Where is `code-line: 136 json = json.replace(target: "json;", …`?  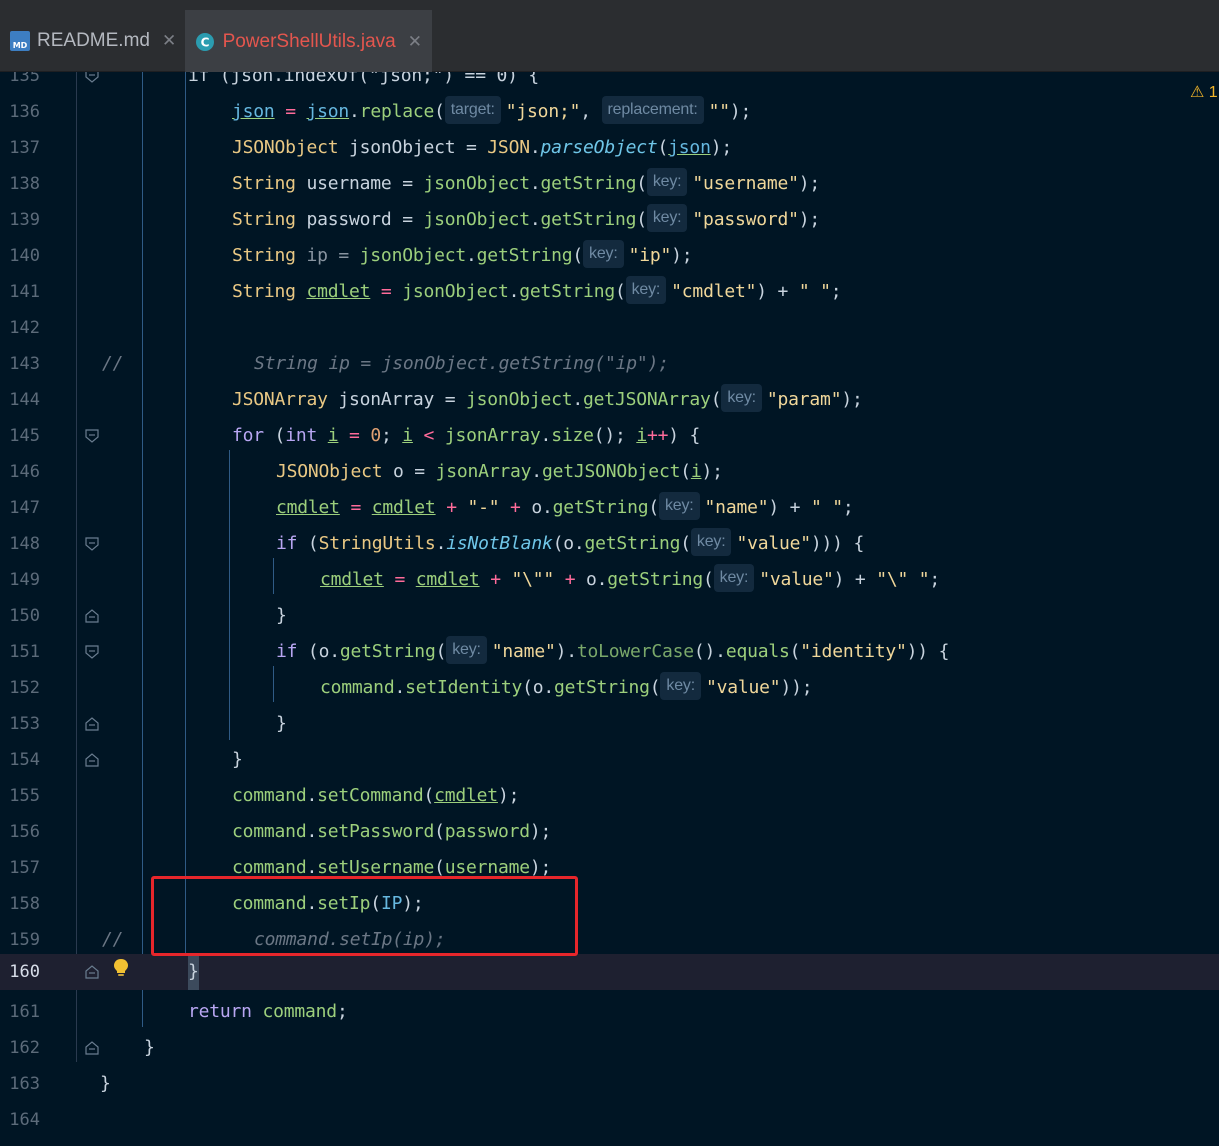
code-line: 136 json = json.replace(target: "json;", … is located at coordinates (609, 112).